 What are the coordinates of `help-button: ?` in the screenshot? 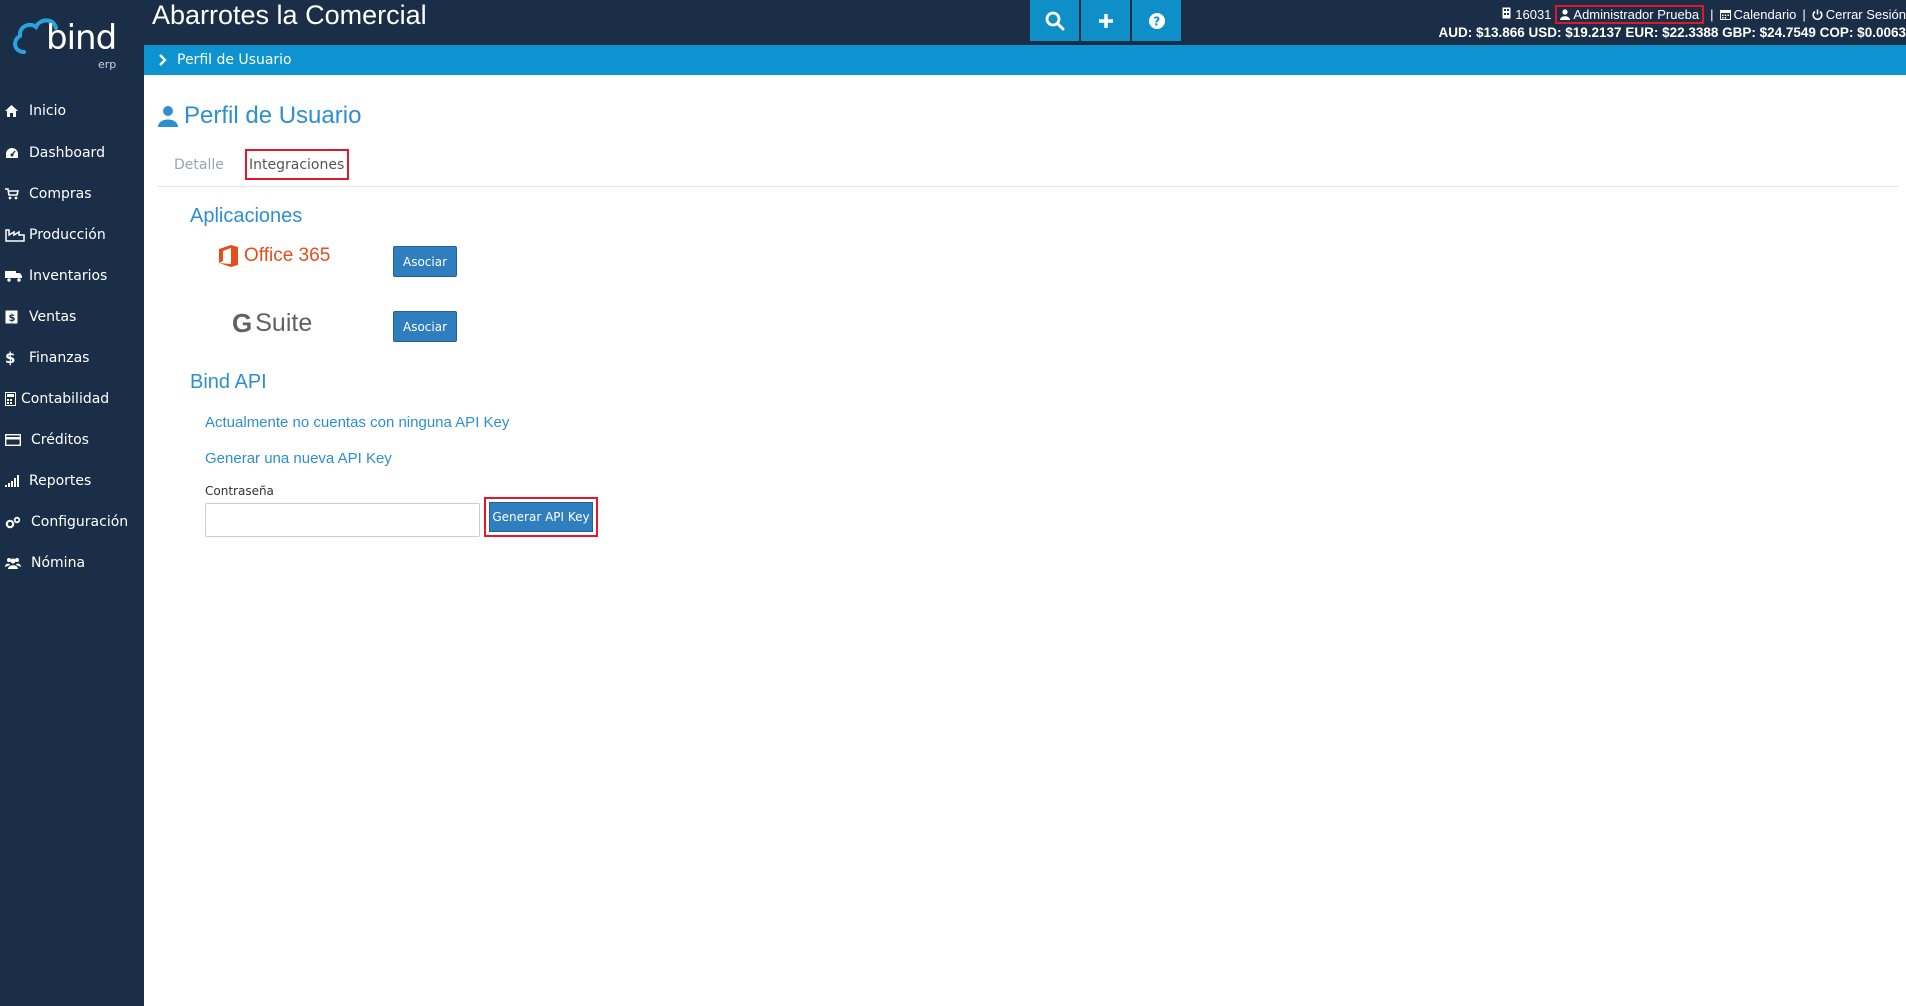 It's located at (1156, 20).